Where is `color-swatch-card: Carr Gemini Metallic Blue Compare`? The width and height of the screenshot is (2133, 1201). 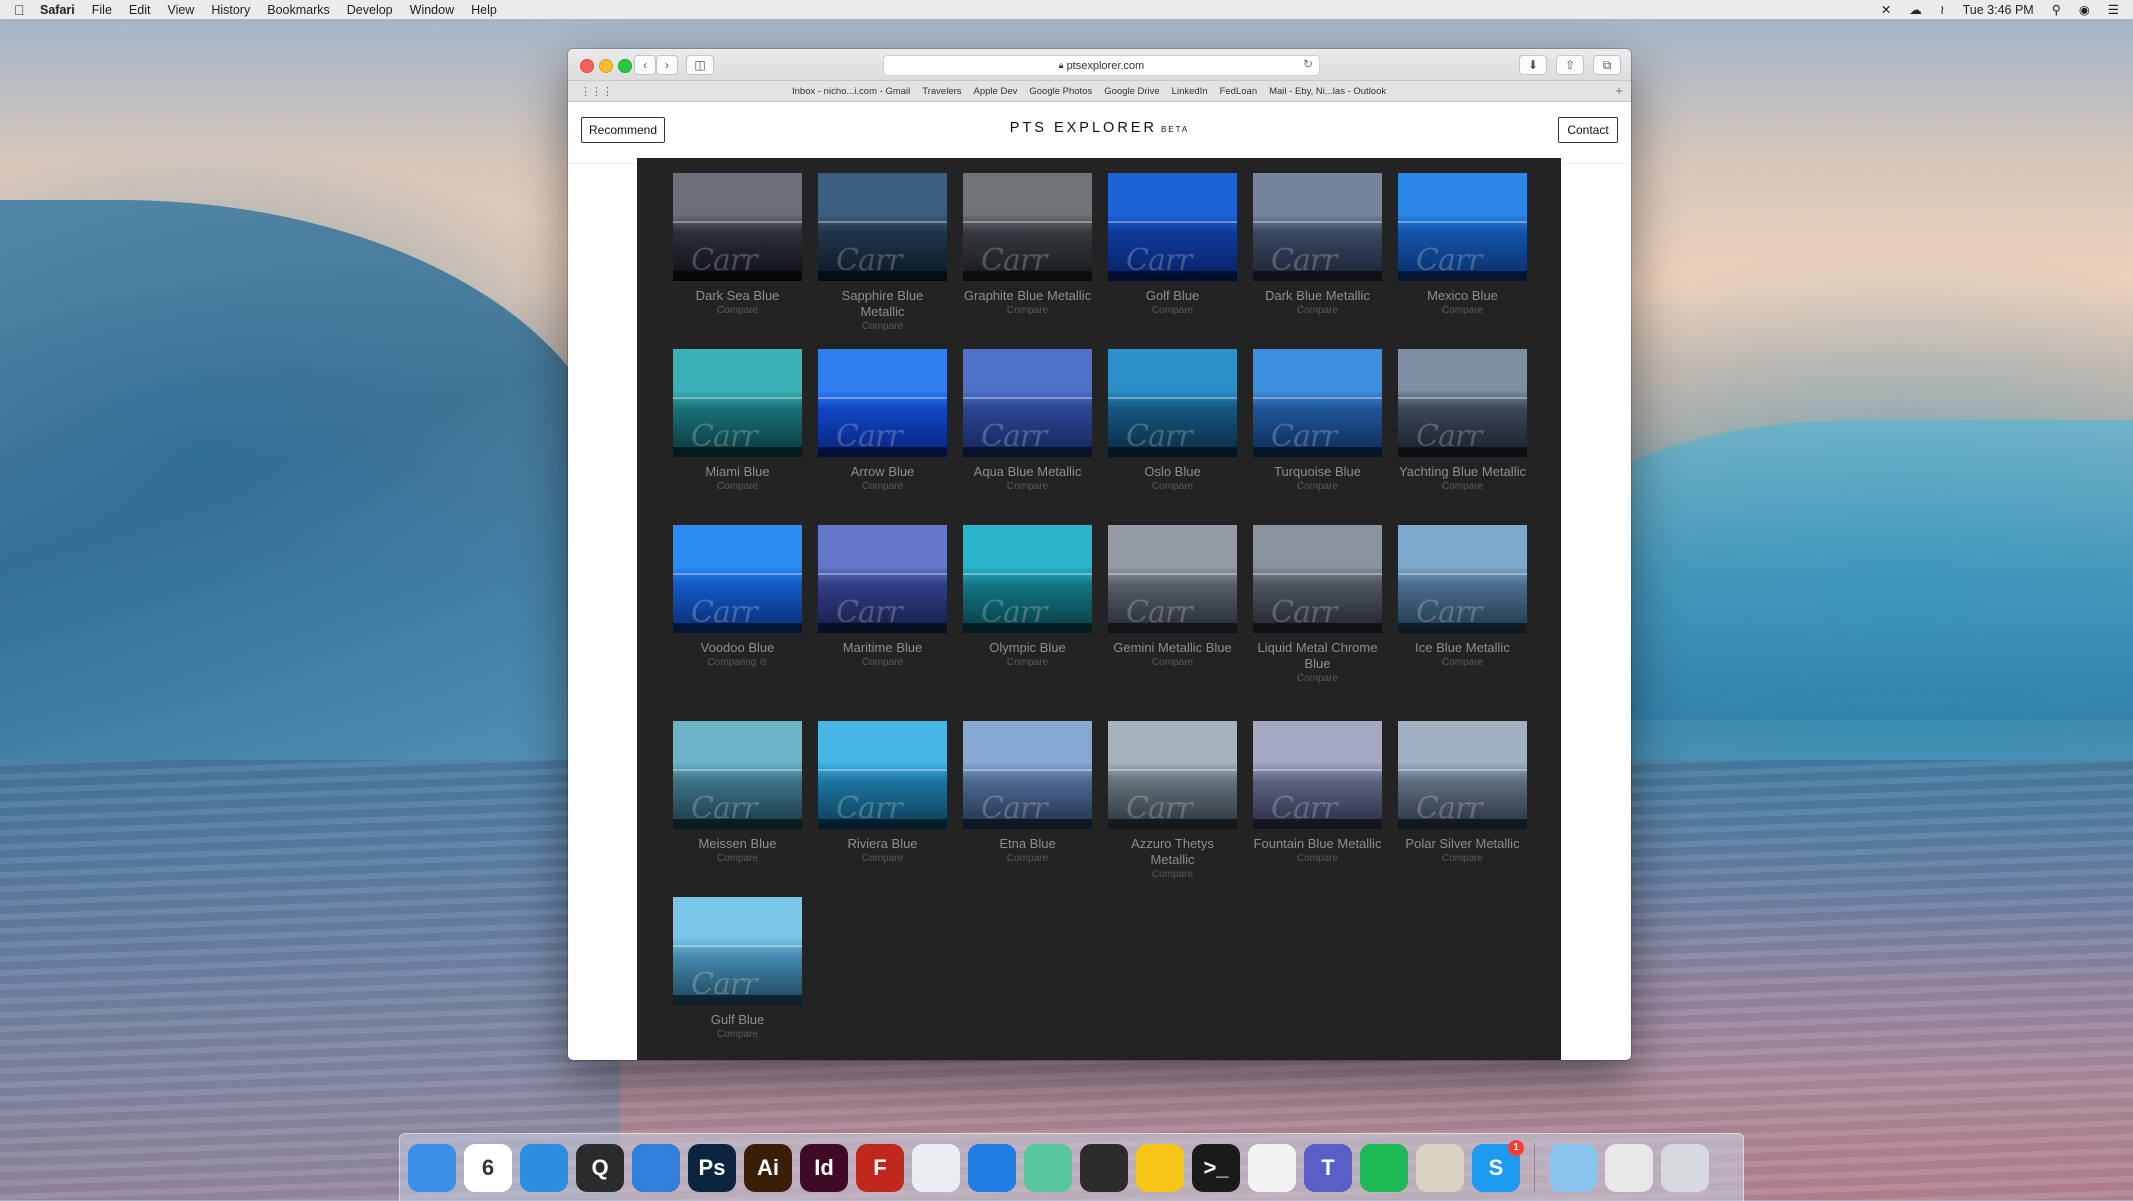
color-swatch-card: Carr Gemini Metallic Blue Compare is located at coordinates (1172, 596).